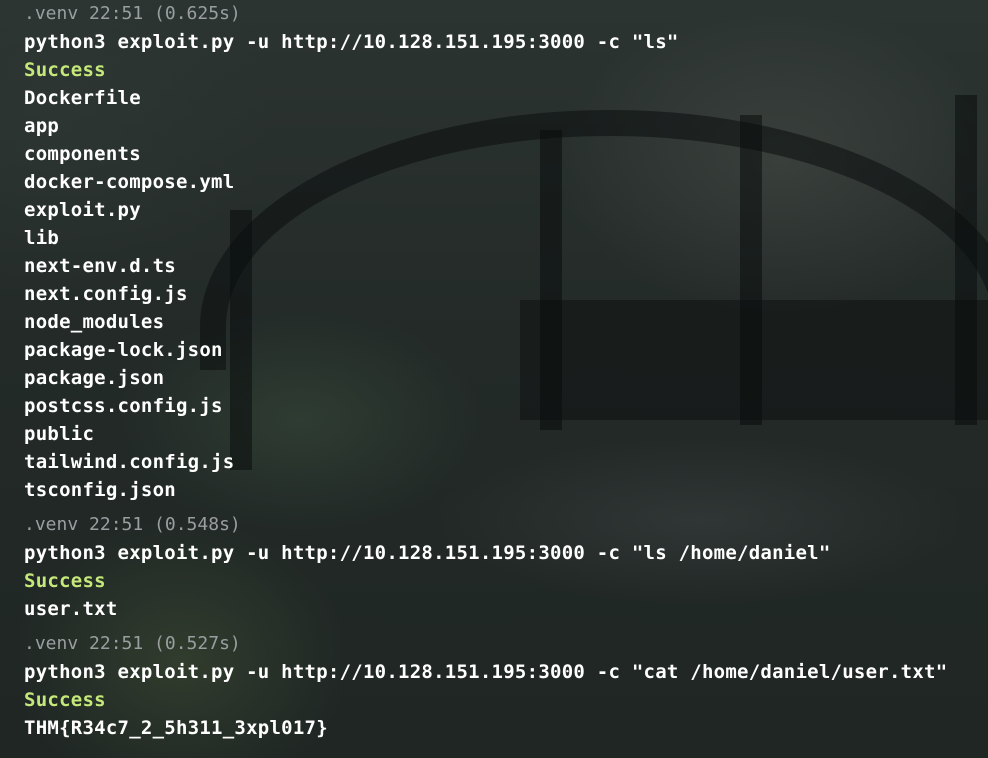  Describe the element at coordinates (123, 406) in the screenshot. I see `output-line: postcss.config.js` at that location.